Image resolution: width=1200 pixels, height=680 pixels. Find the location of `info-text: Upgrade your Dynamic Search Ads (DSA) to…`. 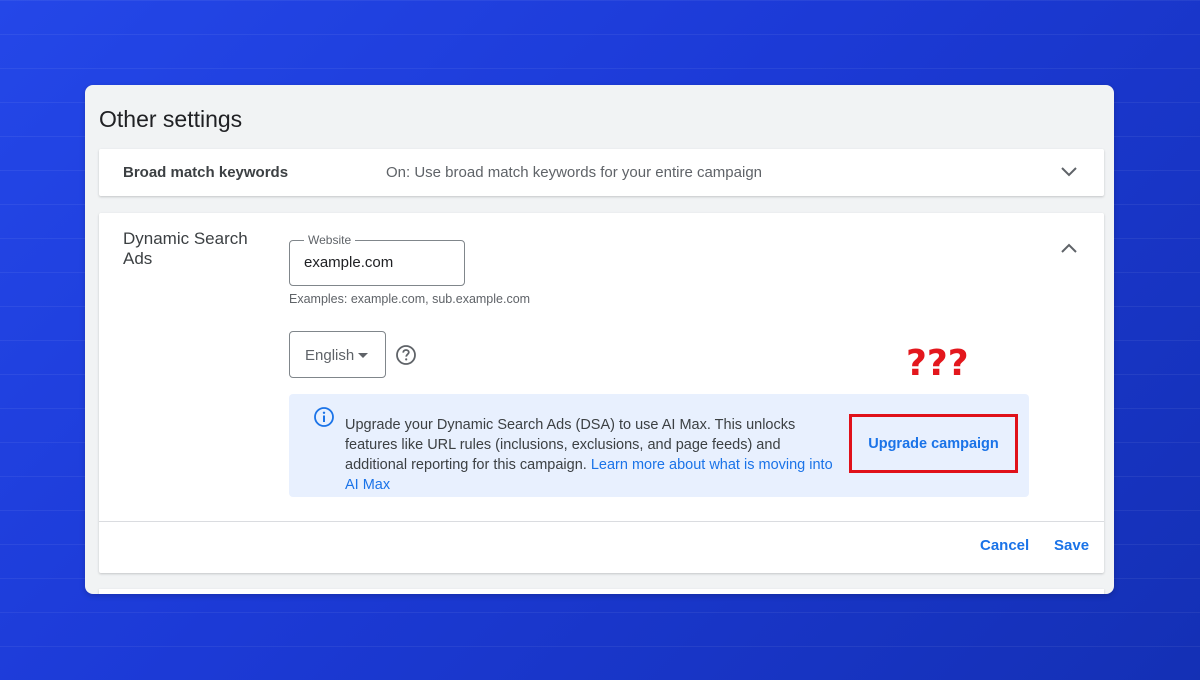

info-text: Upgrade your Dynamic Search Ads (DSA) to… is located at coordinates (595, 455).